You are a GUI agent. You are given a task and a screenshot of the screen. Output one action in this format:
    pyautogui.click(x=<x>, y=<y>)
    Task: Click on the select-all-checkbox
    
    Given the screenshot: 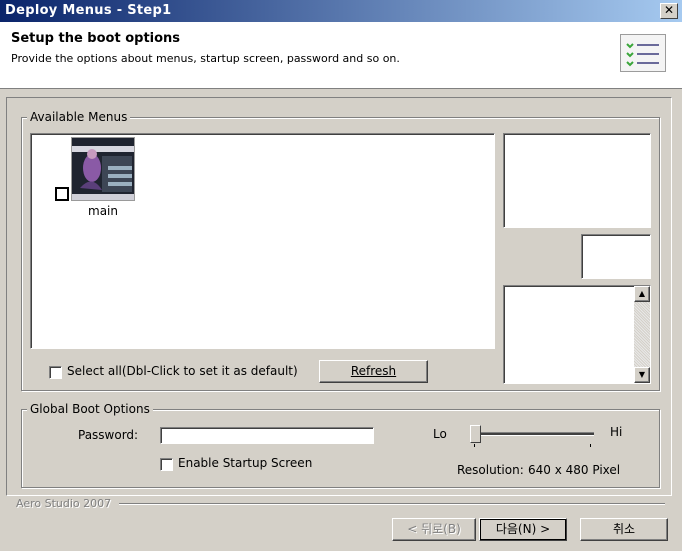 What is the action you would take?
    pyautogui.click(x=55, y=372)
    